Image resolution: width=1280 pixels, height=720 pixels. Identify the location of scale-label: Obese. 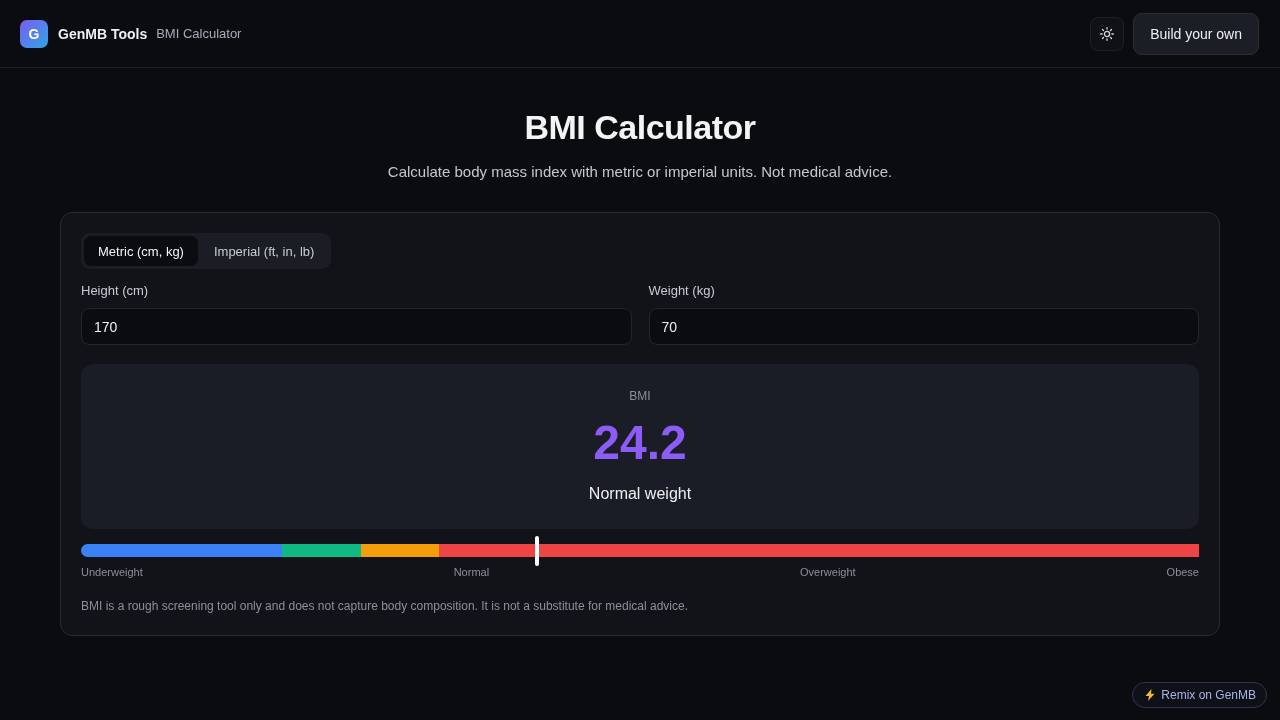
(1182, 572).